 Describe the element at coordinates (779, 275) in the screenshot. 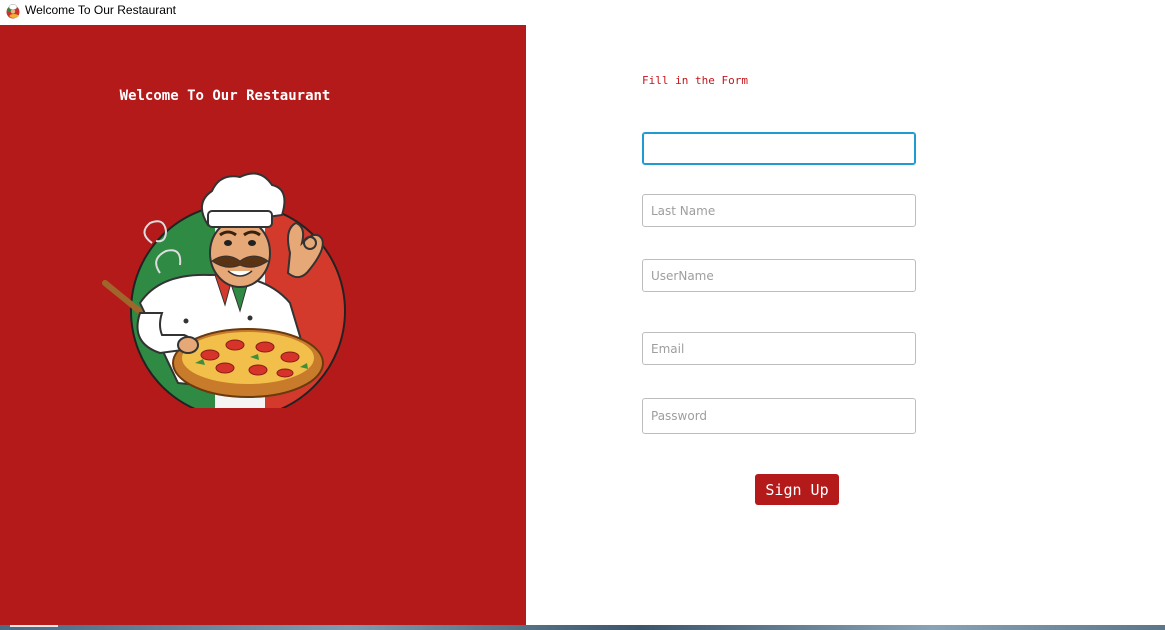

I see `username-input` at that location.